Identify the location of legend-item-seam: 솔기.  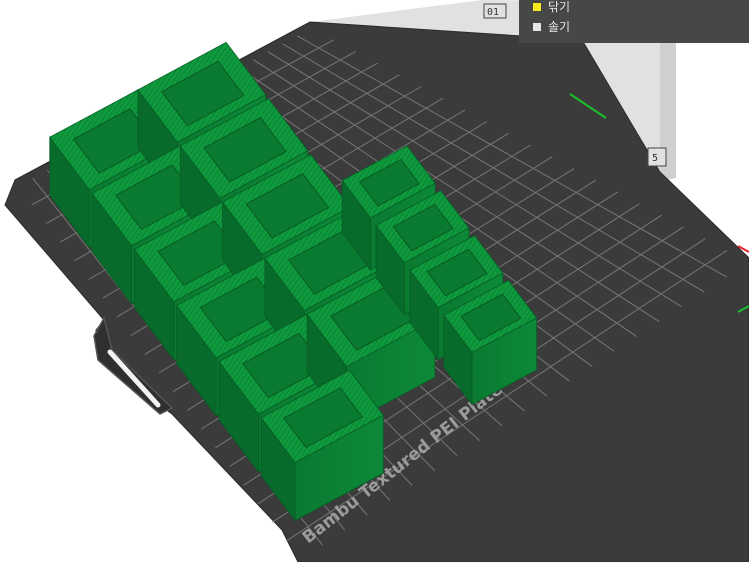
(551, 26).